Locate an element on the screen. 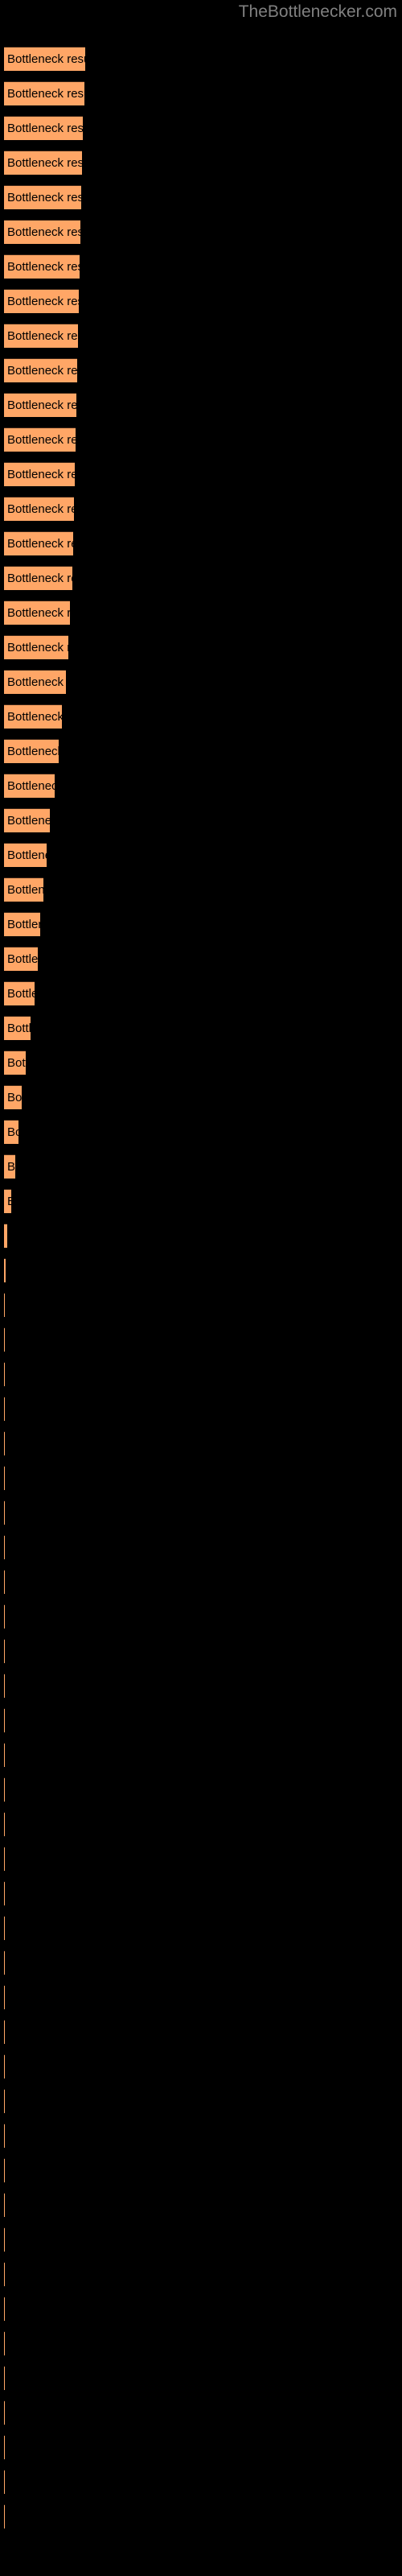 The image size is (402, 2576). site-header: TheBottlenecker.com is located at coordinates (201, 11).